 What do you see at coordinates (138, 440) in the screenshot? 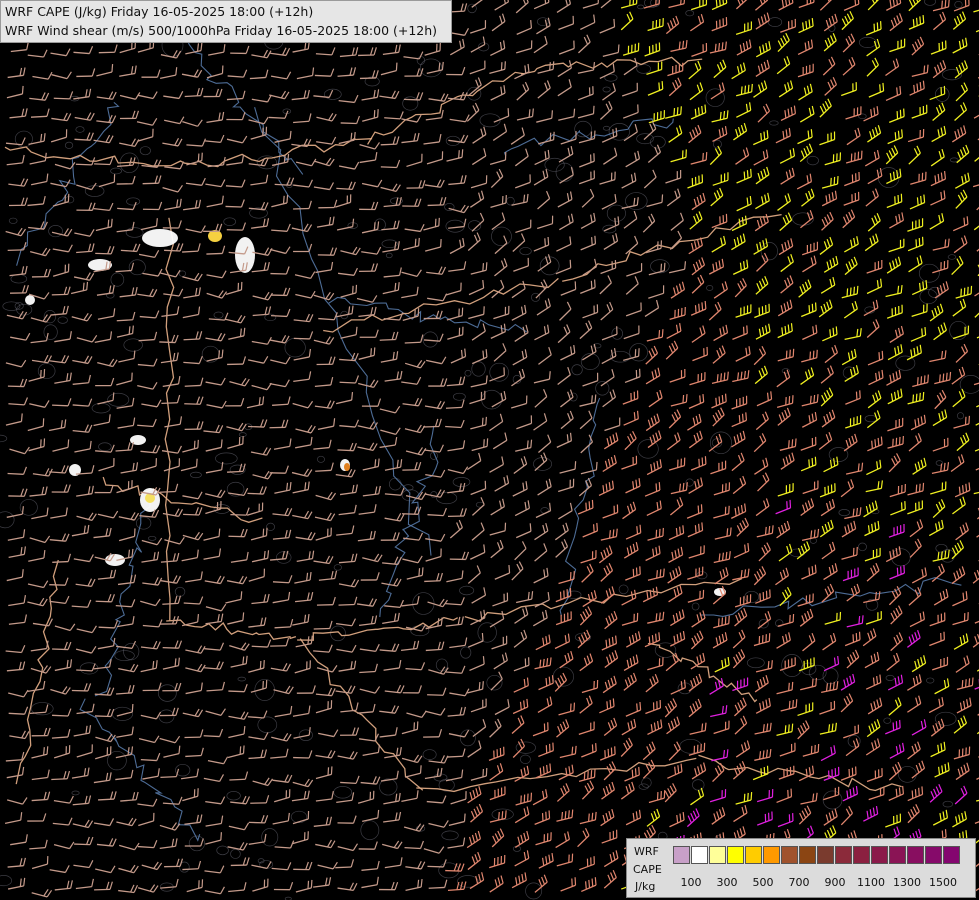
I see `cape-area` at bounding box center [138, 440].